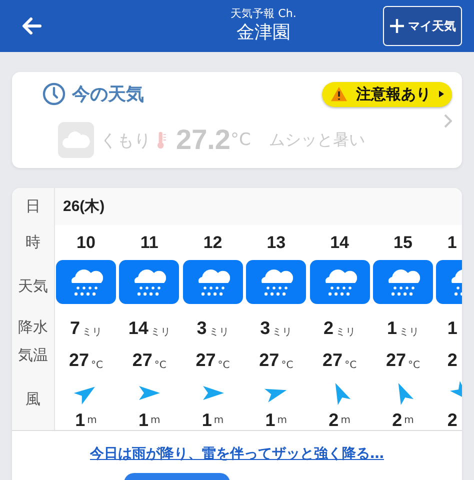  What do you see at coordinates (422, 26) in the screenshot?
I see `add-my-weather-button: マイ天気` at bounding box center [422, 26].